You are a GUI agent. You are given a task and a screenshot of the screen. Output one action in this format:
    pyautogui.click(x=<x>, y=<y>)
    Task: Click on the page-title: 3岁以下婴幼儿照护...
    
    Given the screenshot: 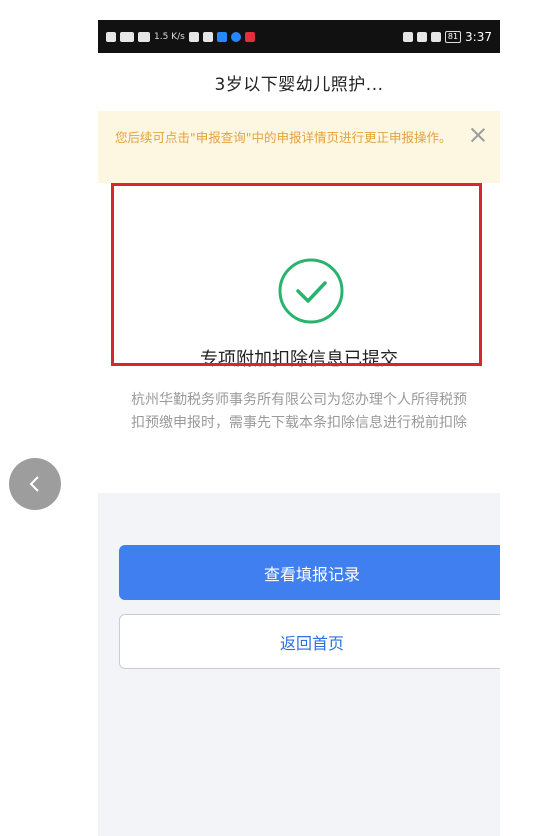 What is the action you would take?
    pyautogui.click(x=299, y=84)
    